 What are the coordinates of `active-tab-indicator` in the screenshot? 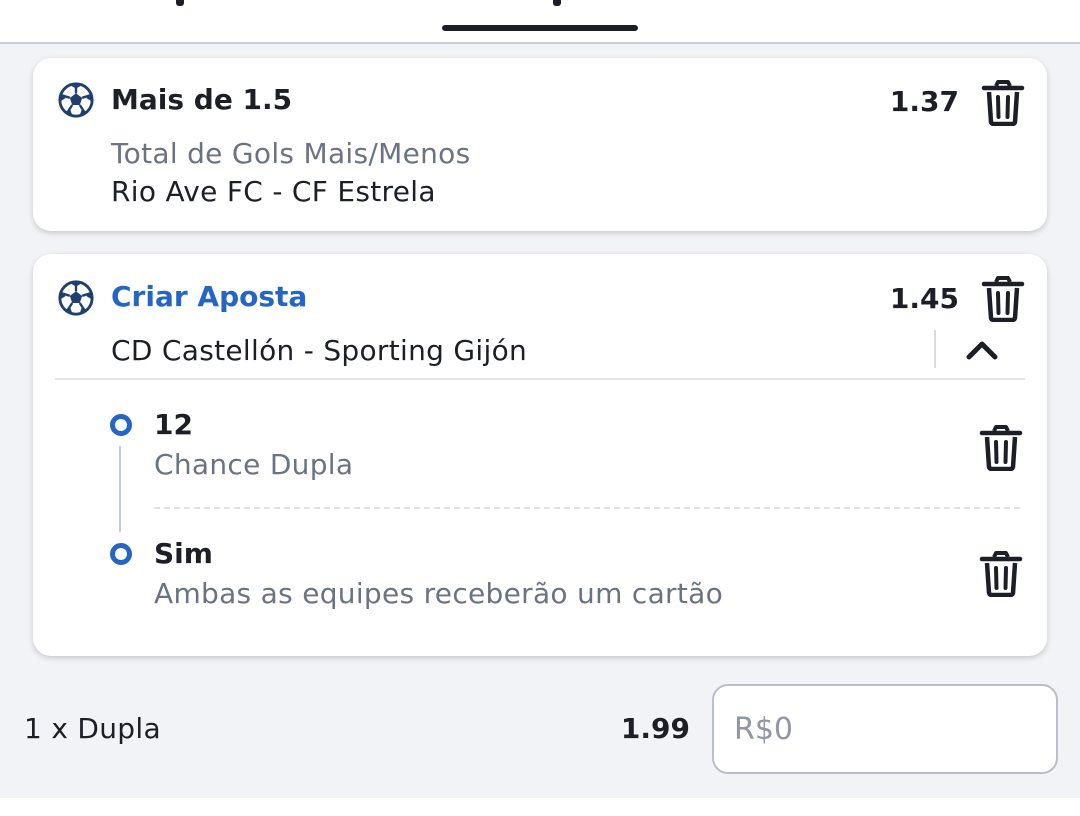 It's located at (540, 28).